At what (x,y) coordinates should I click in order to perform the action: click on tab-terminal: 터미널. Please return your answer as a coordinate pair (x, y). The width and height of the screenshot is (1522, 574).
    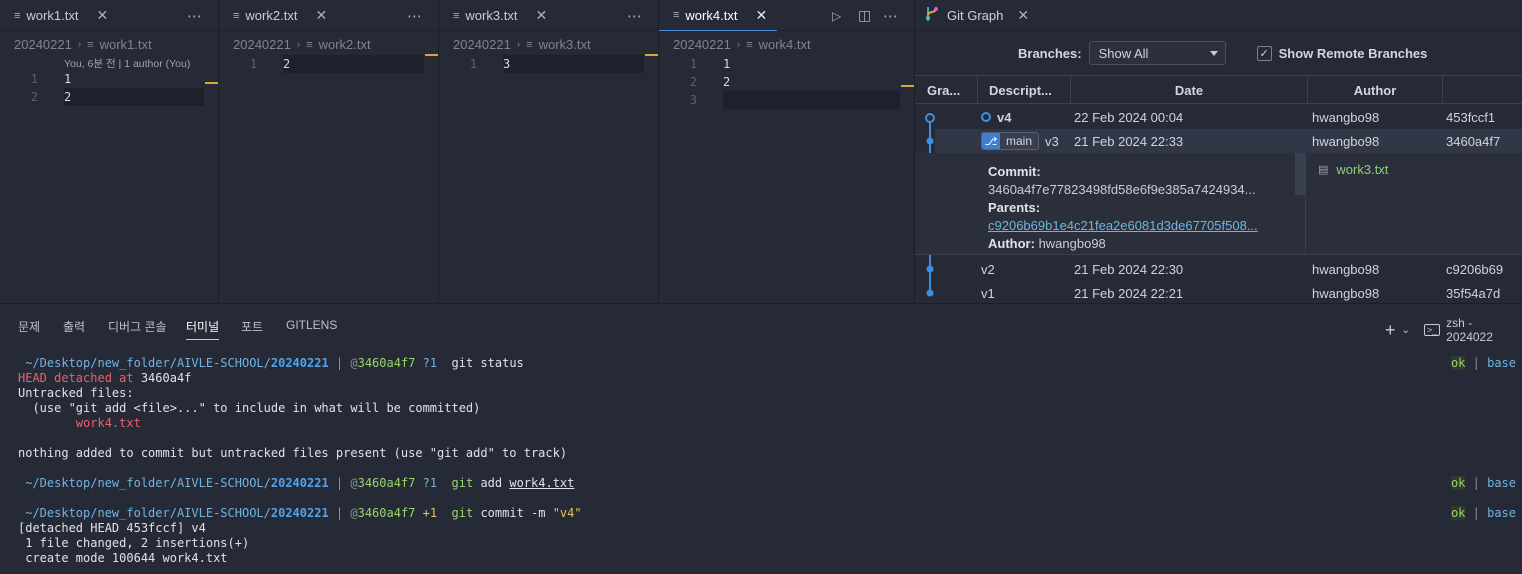
    Looking at the image, I should click on (203, 329).